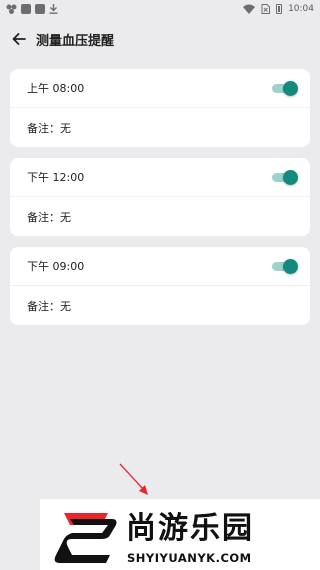 This screenshot has width=320, height=570. I want to click on reminder-time-row: 下午 09:00, so click(160, 266).